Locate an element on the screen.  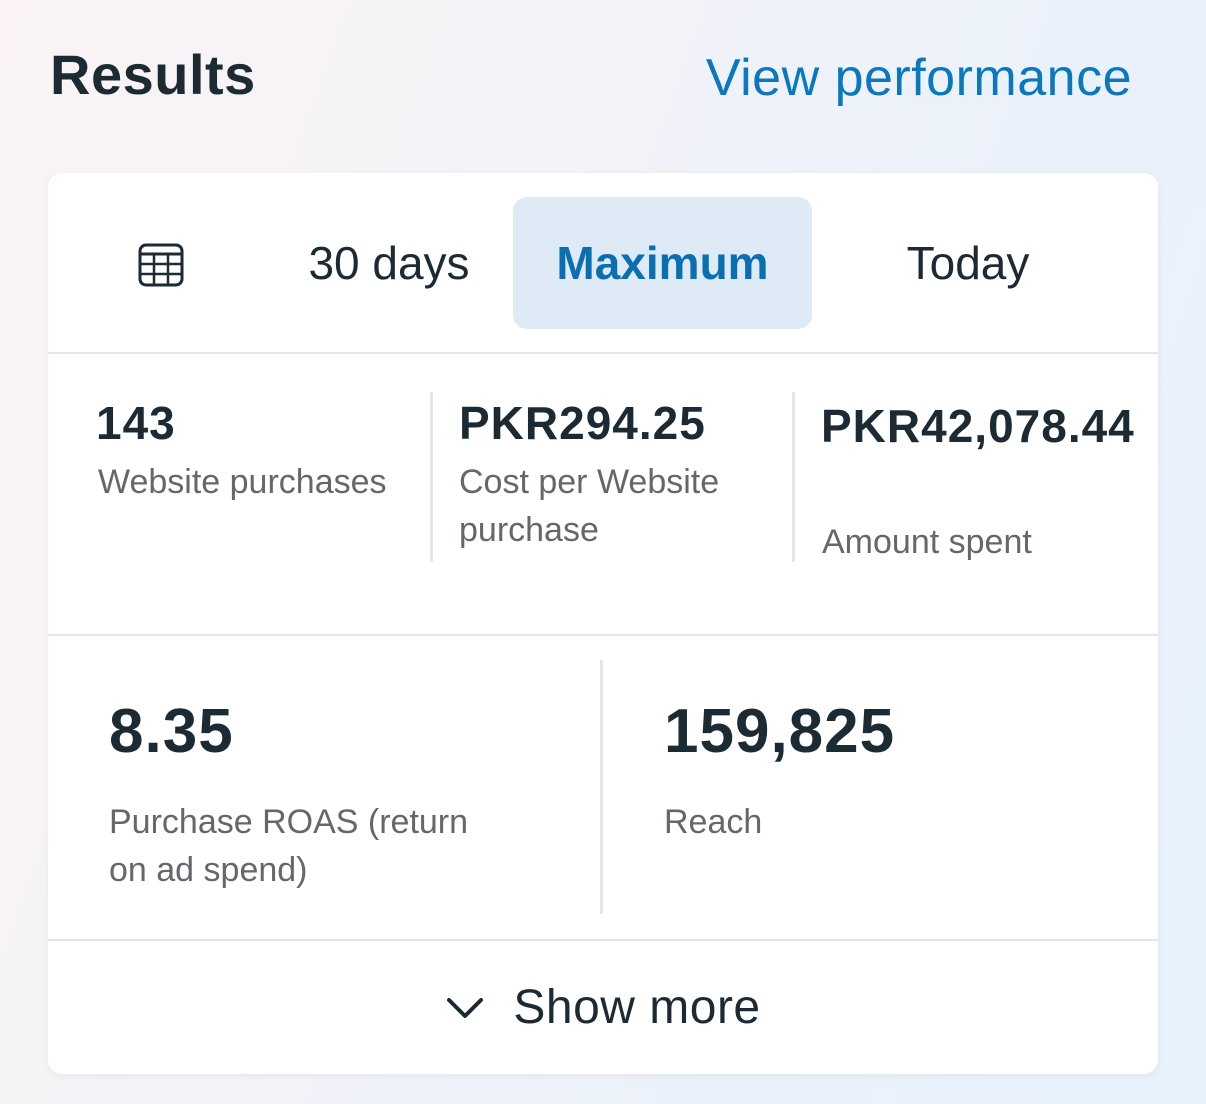
tab-30-days: 30 days is located at coordinates (389, 263).